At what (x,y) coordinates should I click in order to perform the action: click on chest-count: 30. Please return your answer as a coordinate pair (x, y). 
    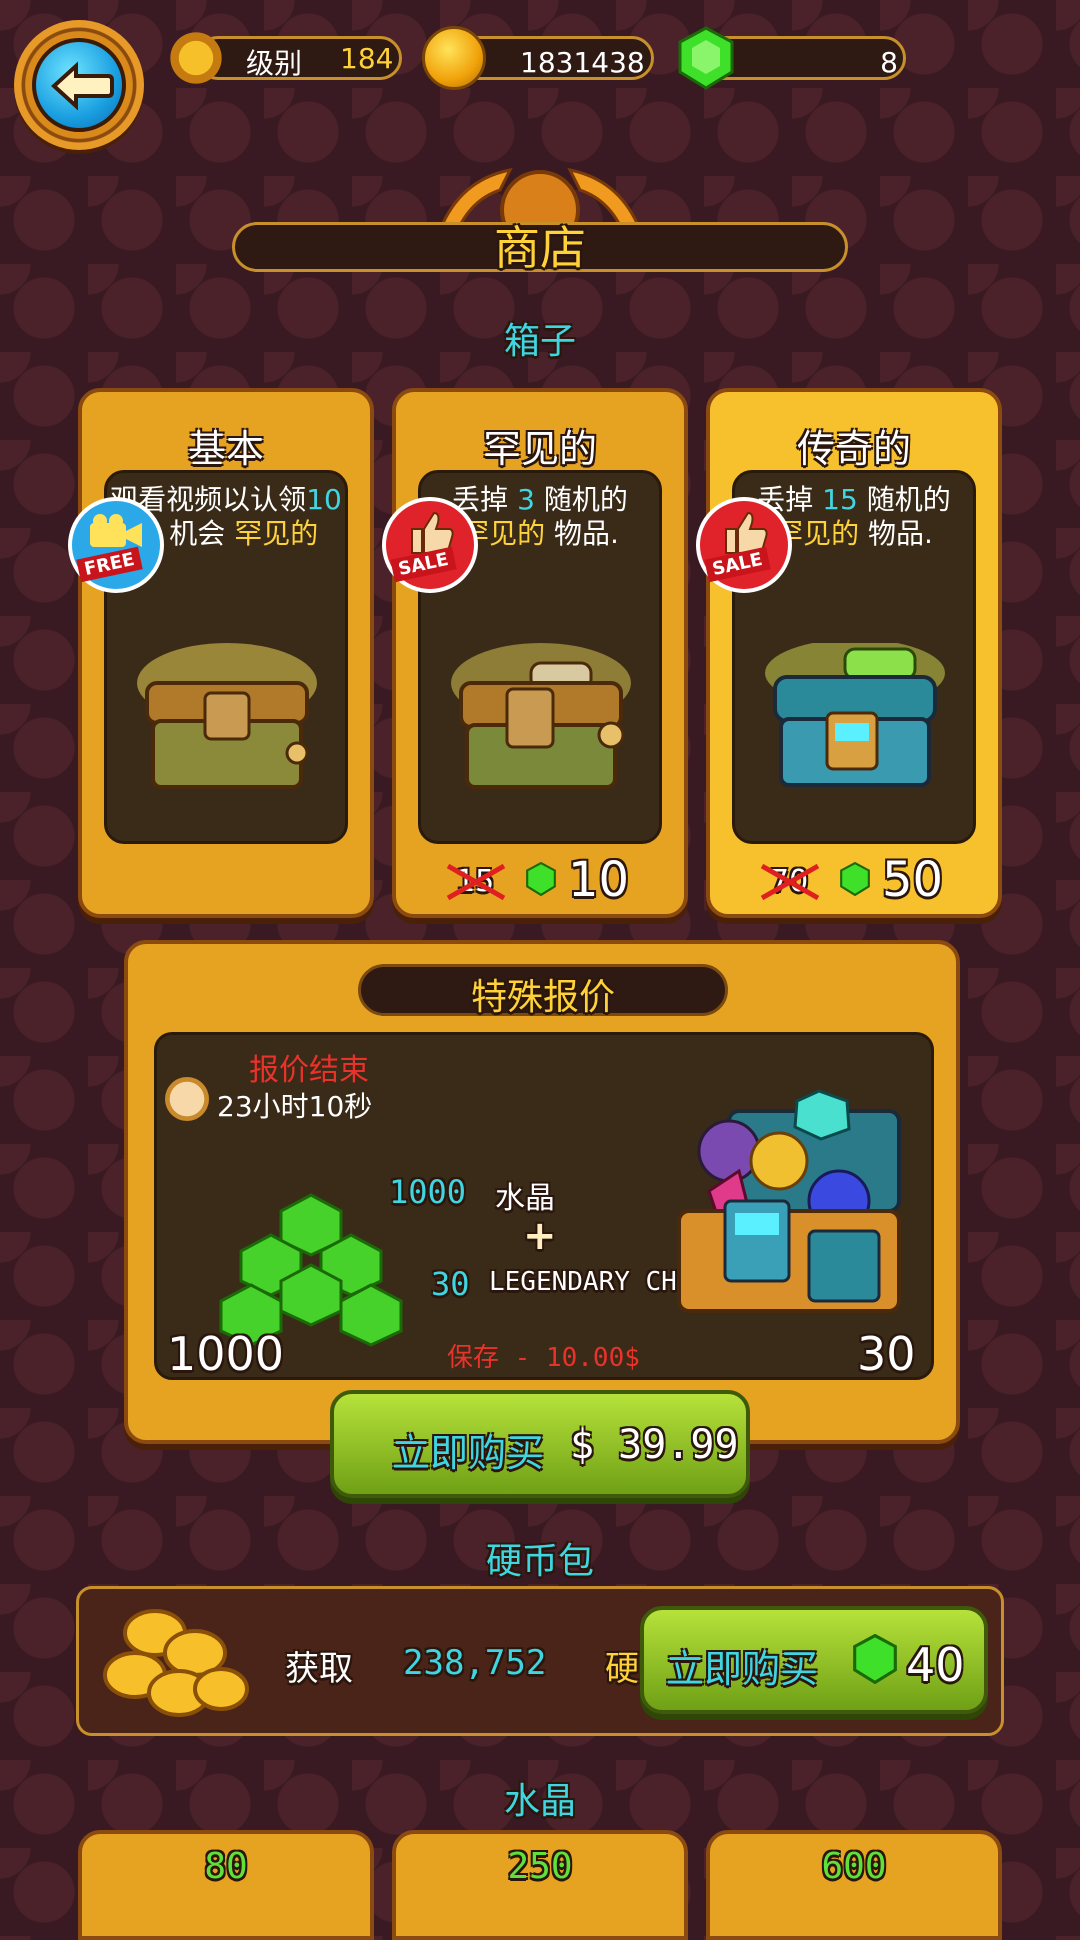
    Looking at the image, I should click on (886, 1354).